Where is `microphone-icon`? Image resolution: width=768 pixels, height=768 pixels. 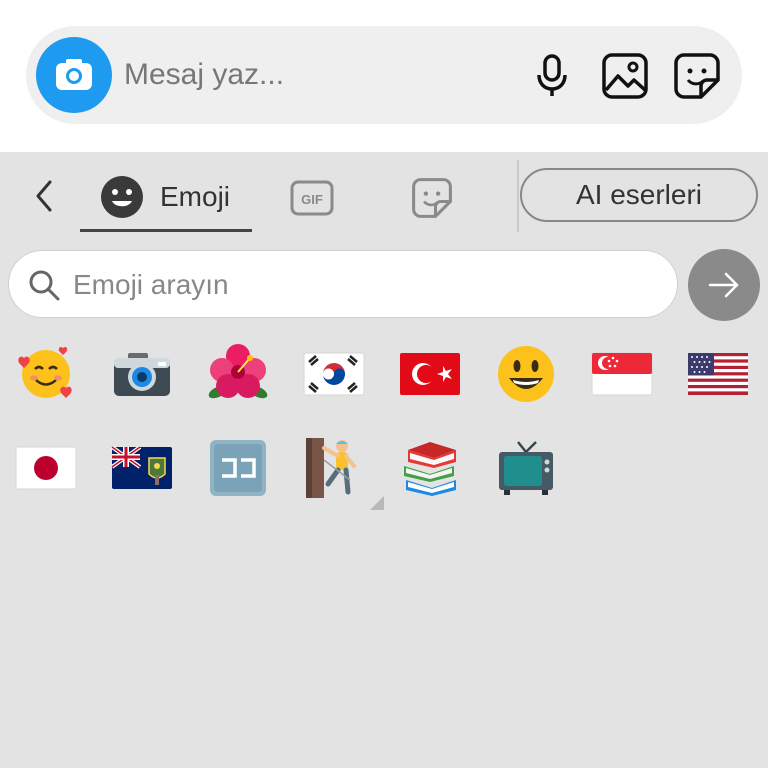
microphone-icon is located at coordinates (552, 75).